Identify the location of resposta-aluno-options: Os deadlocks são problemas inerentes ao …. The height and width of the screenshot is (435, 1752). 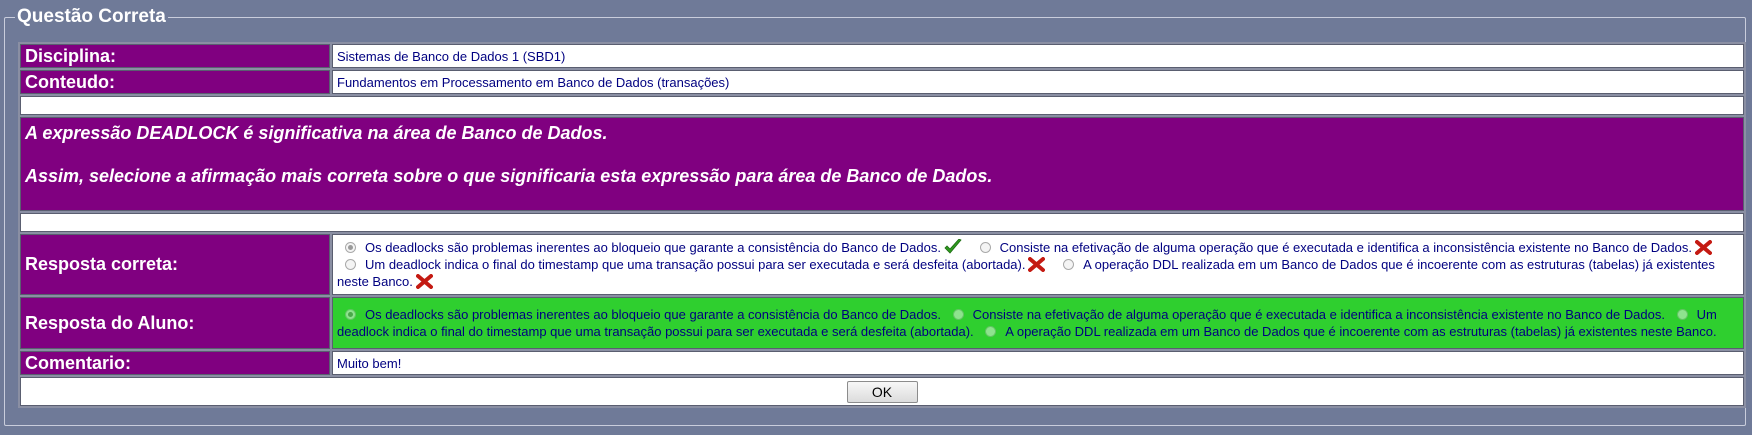
(1038, 323).